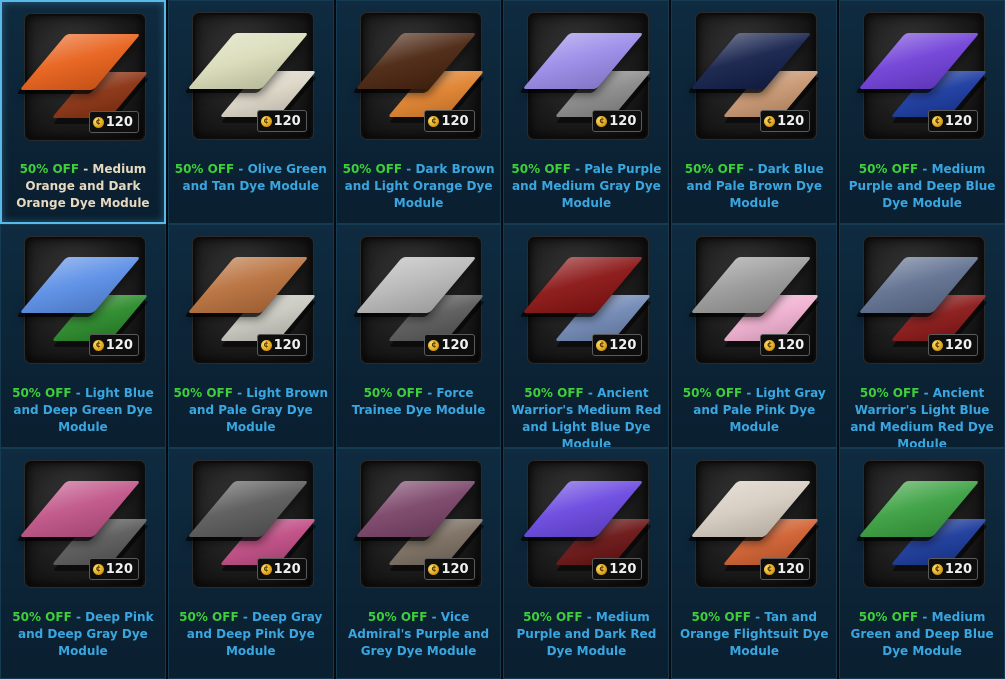  Describe the element at coordinates (419, 402) in the screenshot. I see `item-caption: 50% OFF - Force Trainee Dye Module` at that location.